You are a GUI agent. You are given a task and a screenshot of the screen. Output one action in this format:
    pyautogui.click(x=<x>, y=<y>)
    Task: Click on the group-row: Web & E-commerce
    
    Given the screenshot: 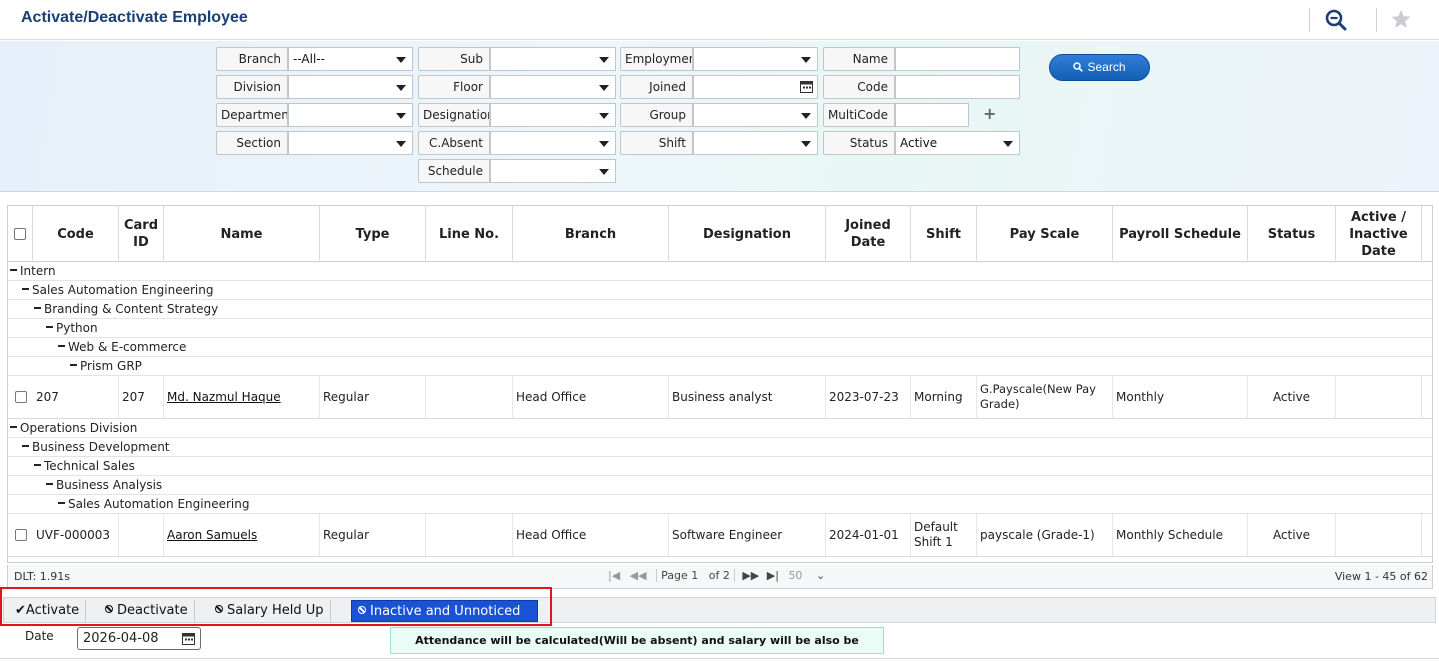 What is the action you would take?
    pyautogui.click(x=720, y=347)
    